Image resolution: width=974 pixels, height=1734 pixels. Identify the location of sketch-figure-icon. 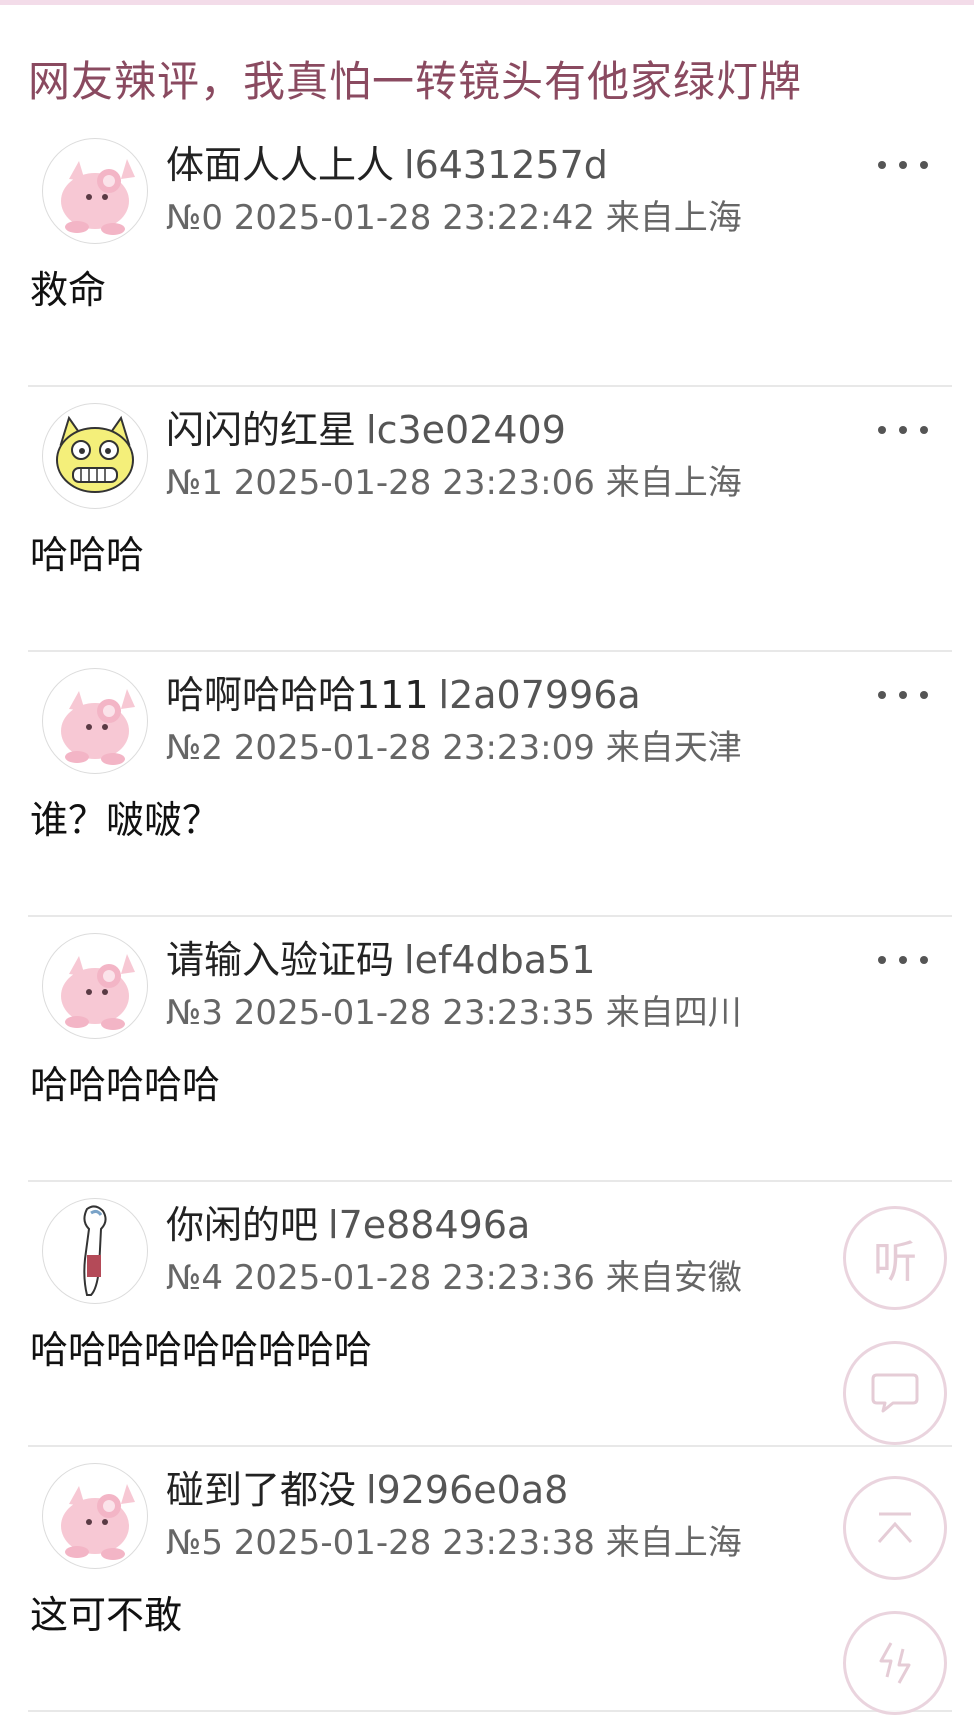
(95, 1250).